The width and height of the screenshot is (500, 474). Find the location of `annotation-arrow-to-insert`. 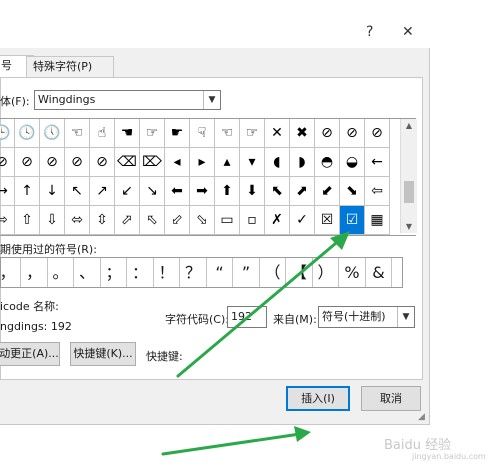

annotation-arrow-to-insert is located at coordinates (236, 441).